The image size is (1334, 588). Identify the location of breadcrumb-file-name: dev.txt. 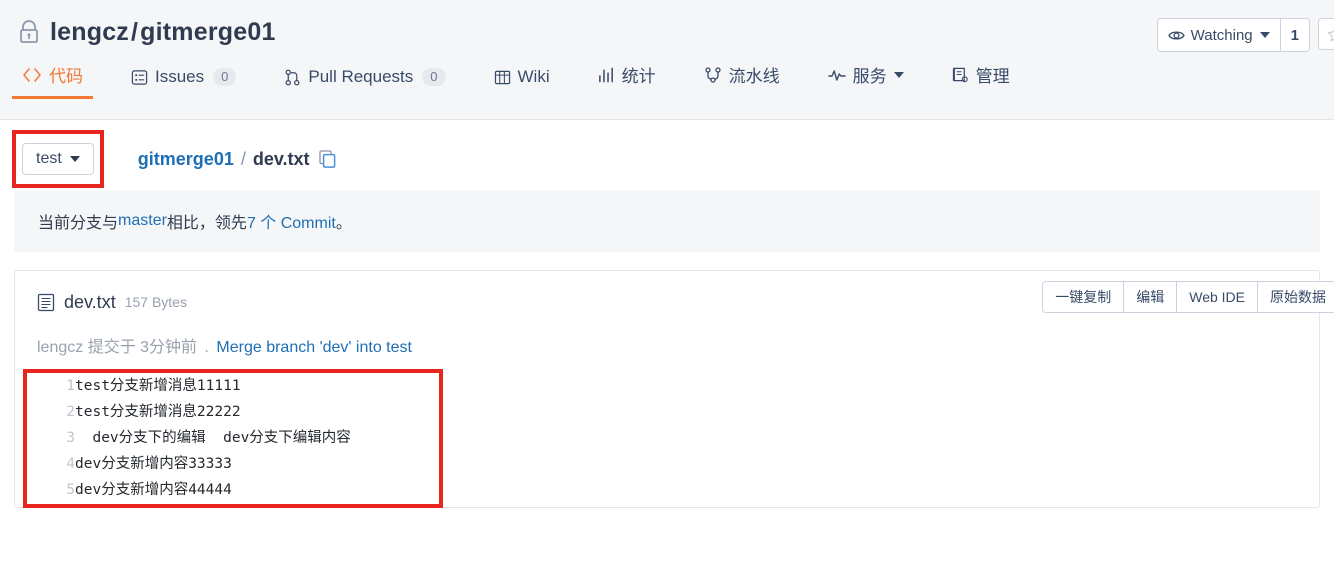
(281, 158).